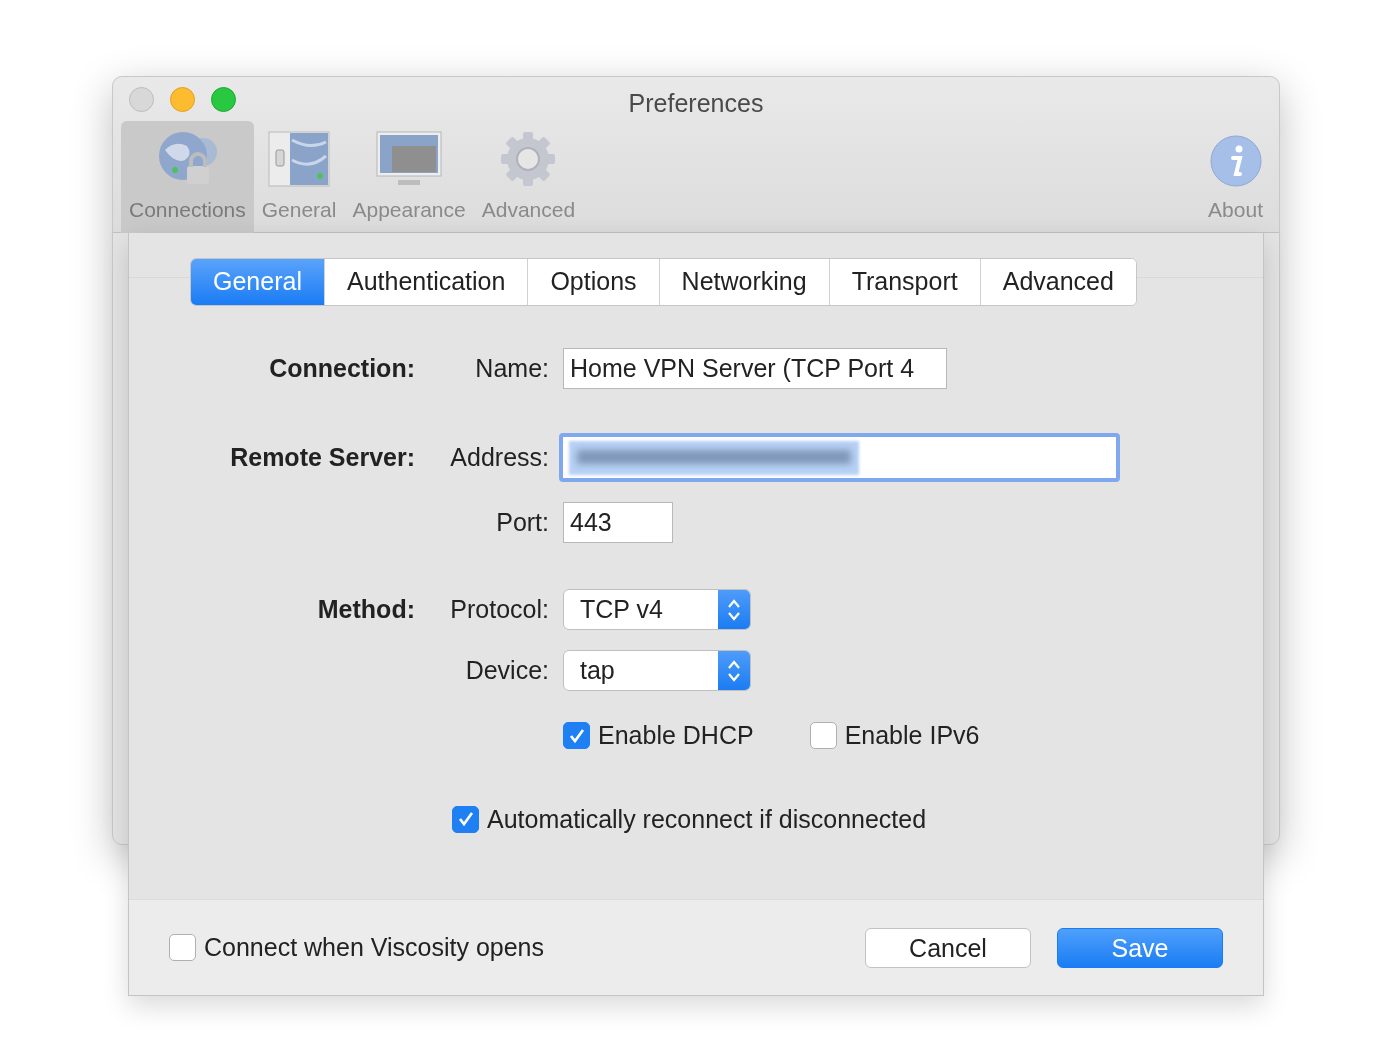 The width and height of the screenshot is (1392, 1050). I want to click on light-switch-icon, so click(299, 158).